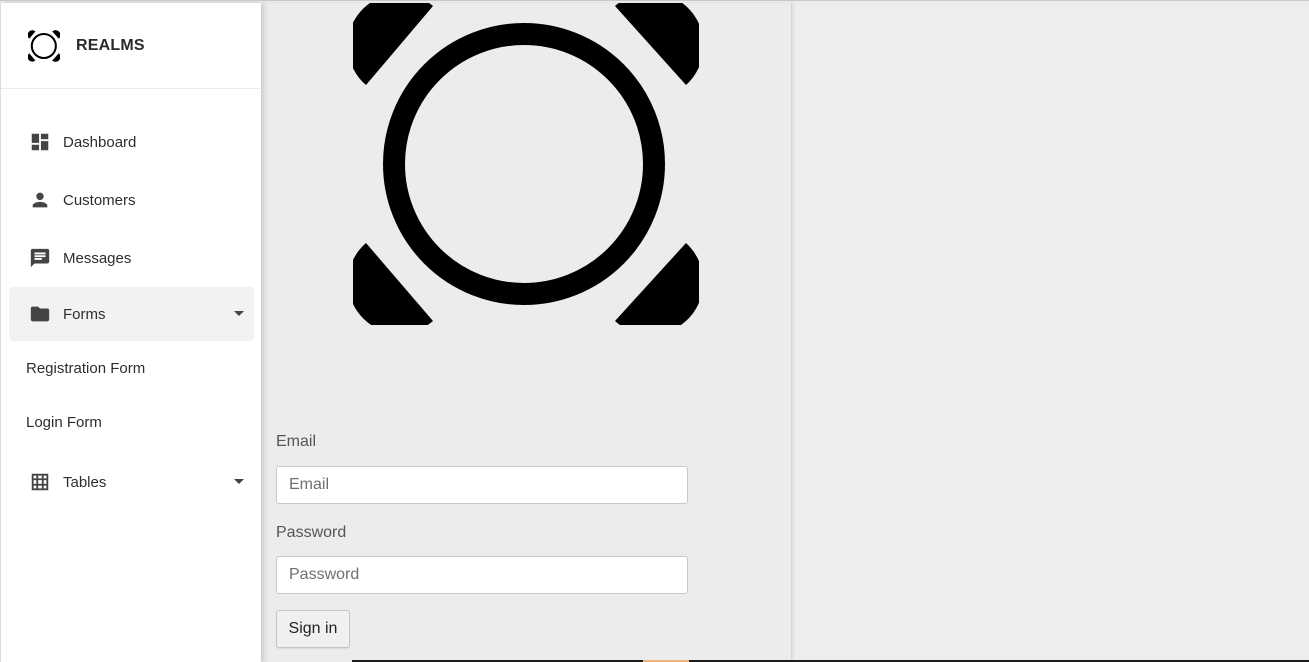  I want to click on email-field, so click(482, 485).